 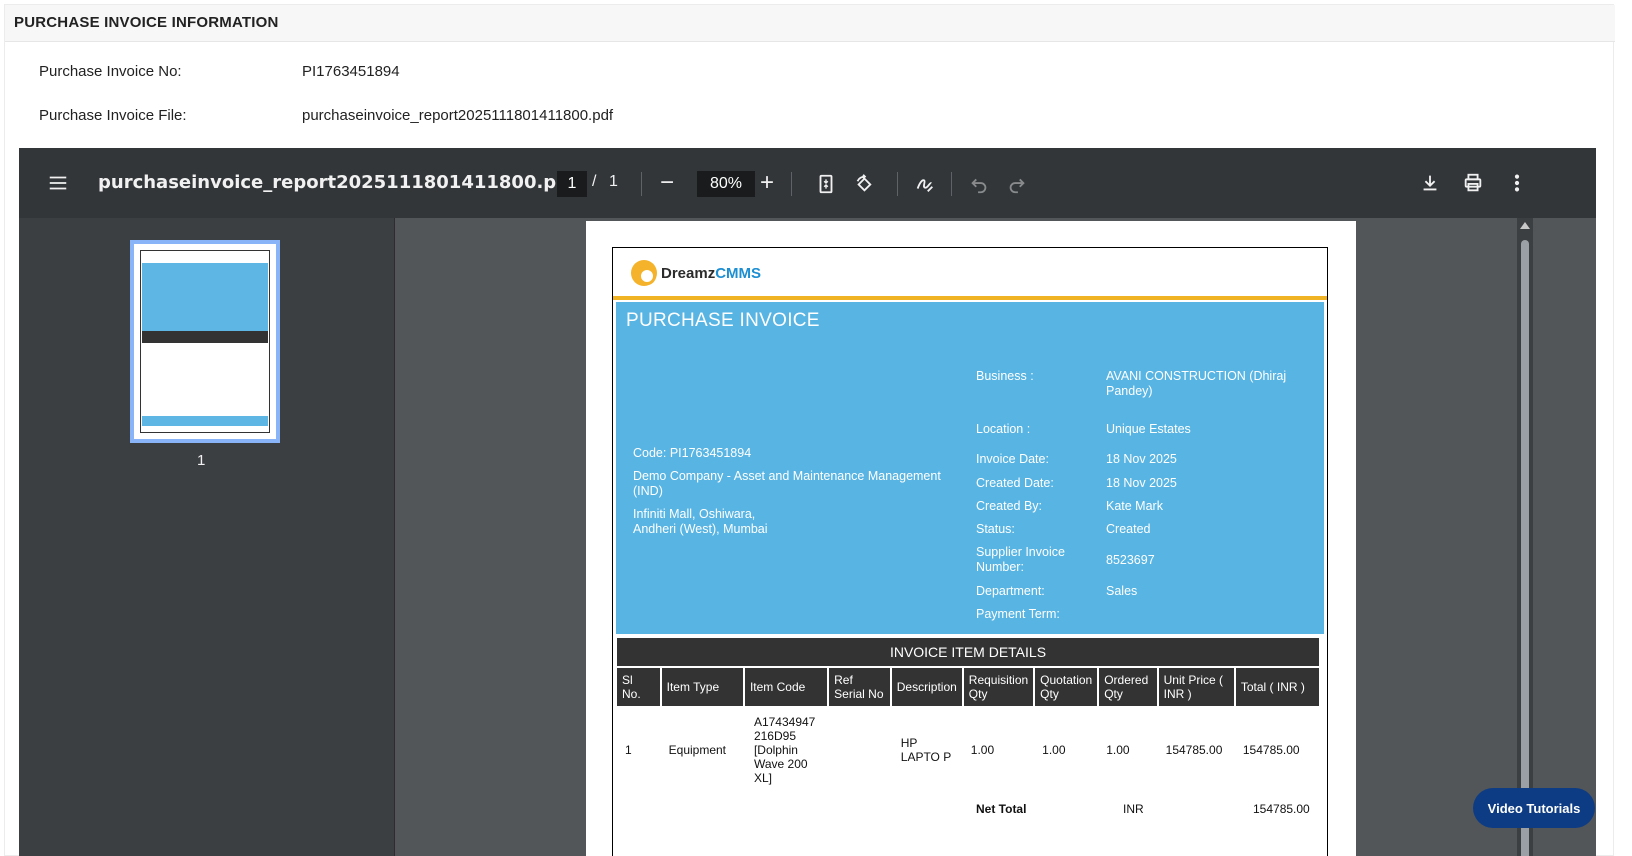 I want to click on zoom-input: 80%, so click(x=726, y=184).